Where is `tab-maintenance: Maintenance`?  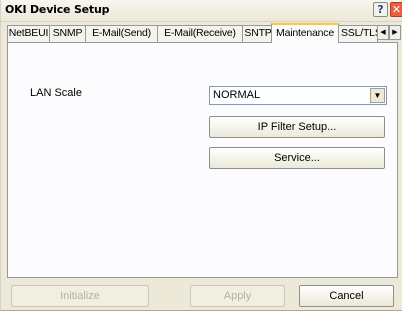 tab-maintenance: Maintenance is located at coordinates (305, 33).